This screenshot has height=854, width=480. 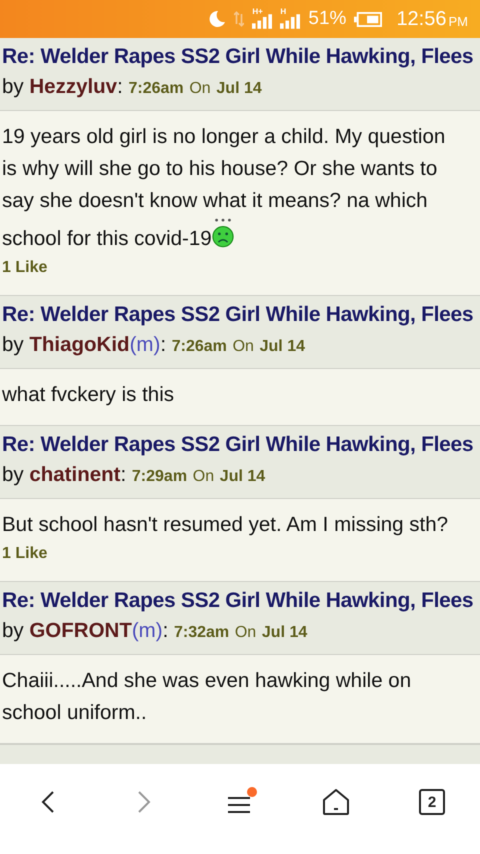 I want to click on post-text-line: But school hasn't resumed yet. Am I missing sth?, so click(x=225, y=524).